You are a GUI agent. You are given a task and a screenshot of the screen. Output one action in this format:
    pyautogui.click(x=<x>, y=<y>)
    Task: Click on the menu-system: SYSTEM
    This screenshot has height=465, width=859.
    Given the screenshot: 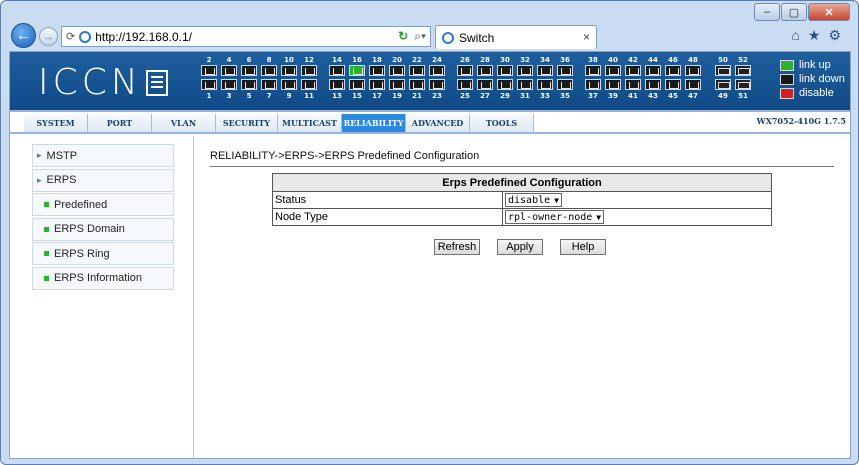 What is the action you would take?
    pyautogui.click(x=56, y=123)
    